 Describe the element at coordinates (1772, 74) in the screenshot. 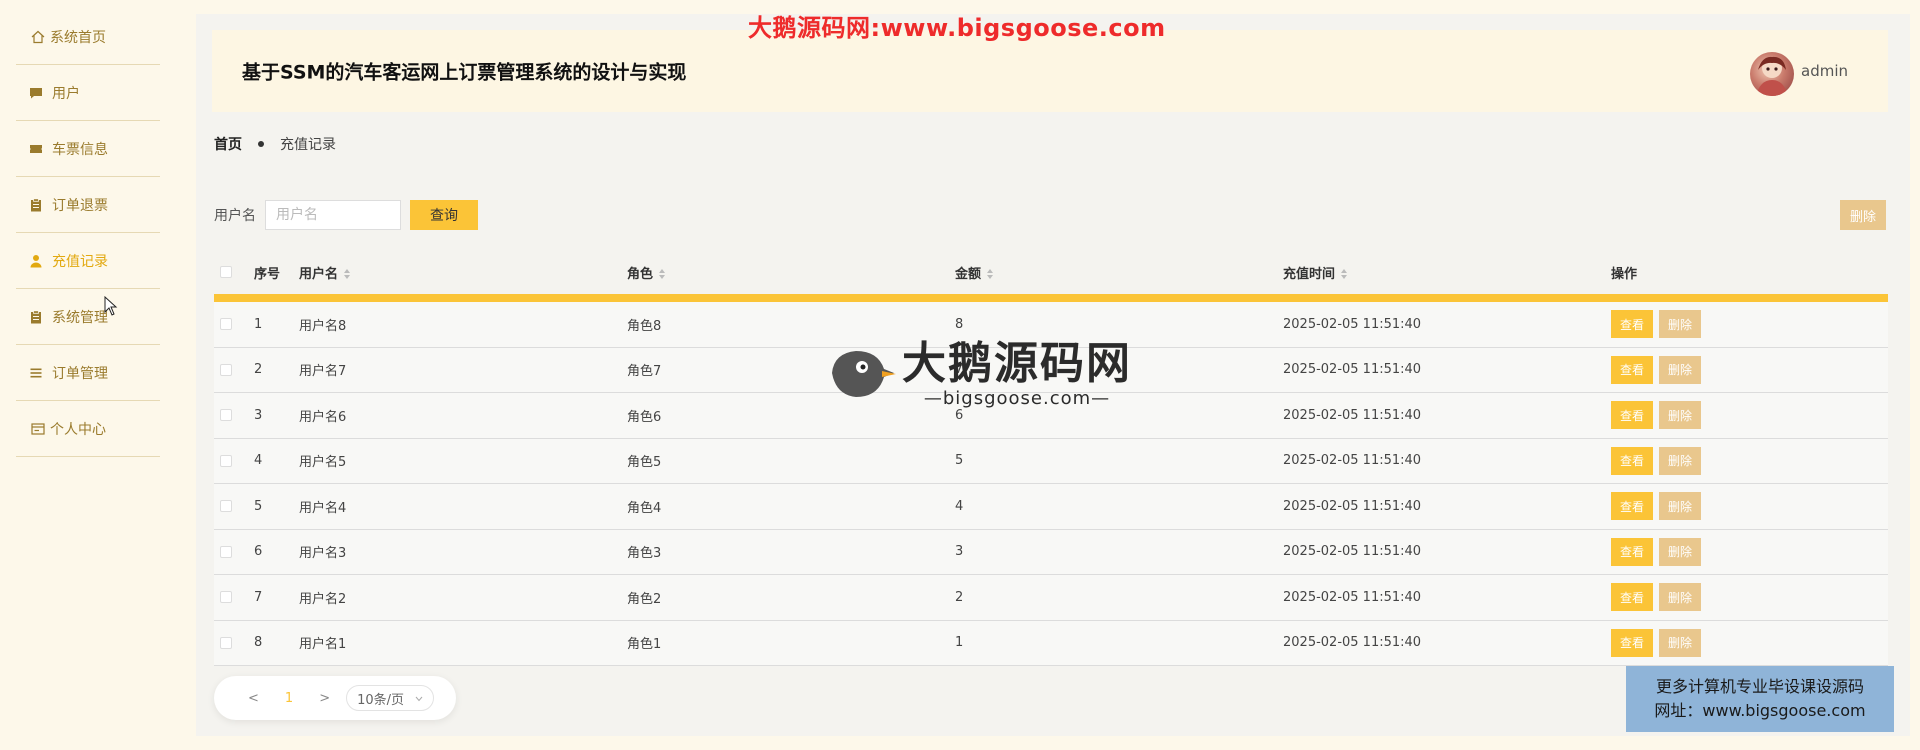

I see `avatar` at that location.